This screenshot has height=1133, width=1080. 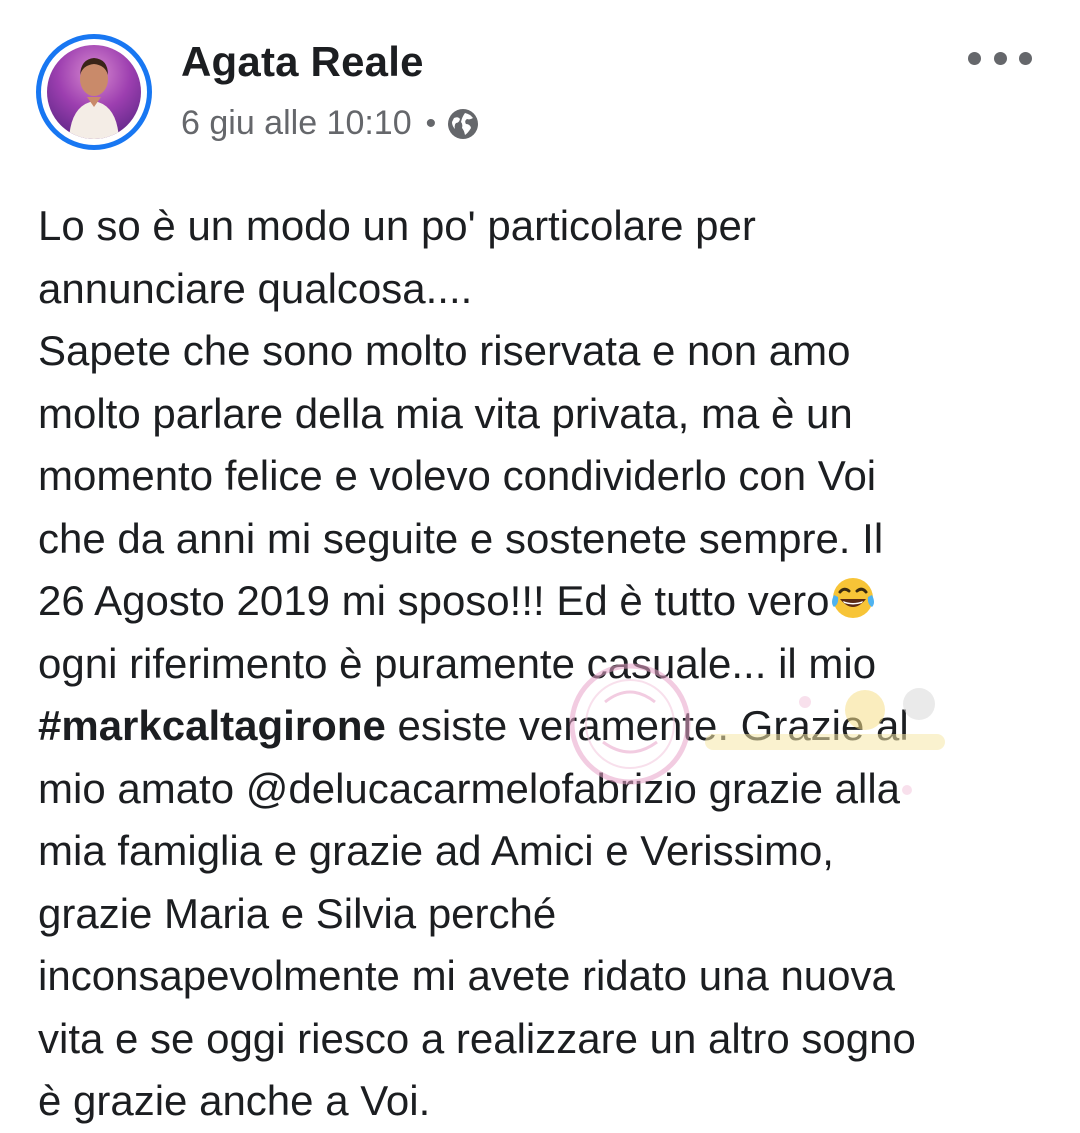 I want to click on tears-of-joy-emoji-icon, so click(x=853, y=598).